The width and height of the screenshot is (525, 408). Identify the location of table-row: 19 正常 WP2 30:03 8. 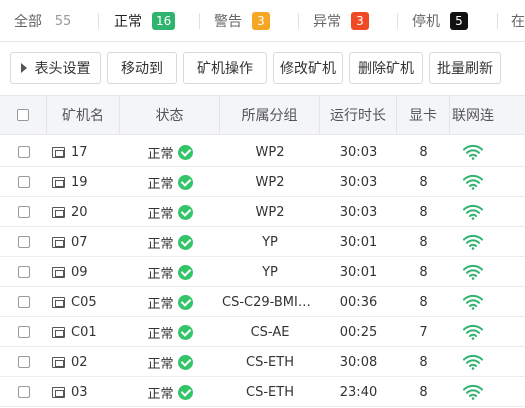
(262, 182).